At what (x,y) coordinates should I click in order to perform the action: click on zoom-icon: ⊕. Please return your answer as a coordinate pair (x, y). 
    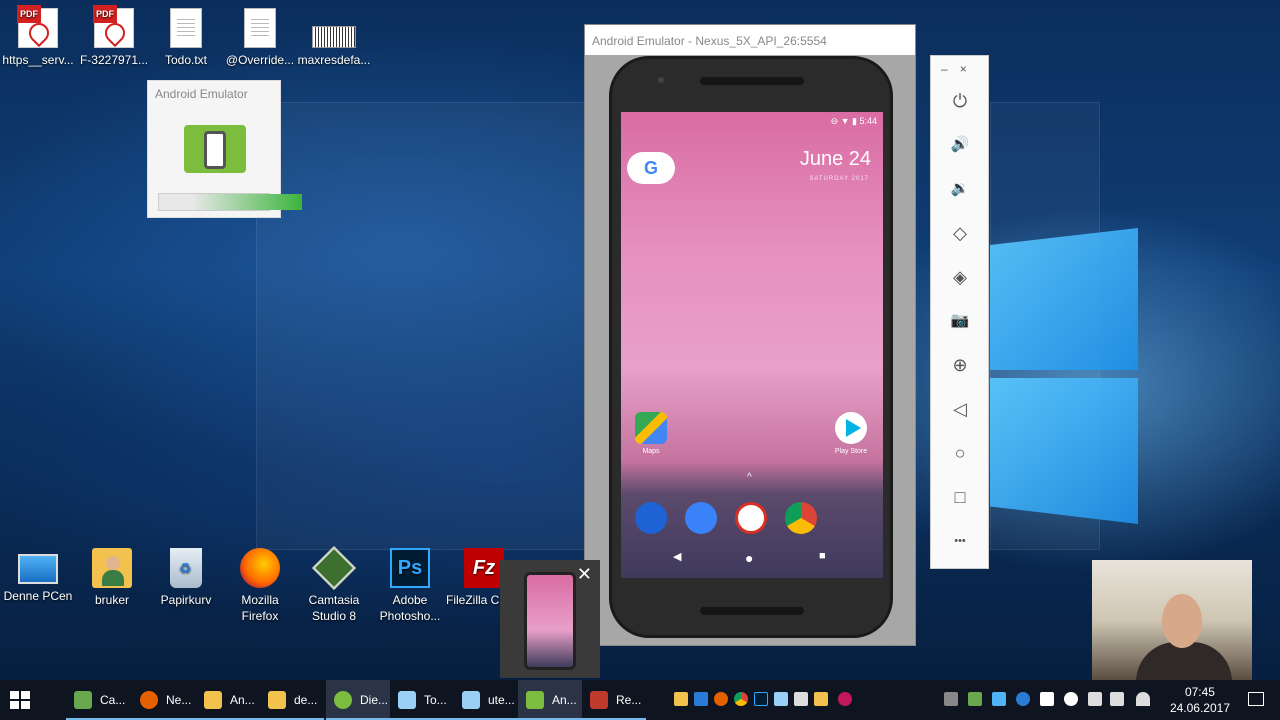
    Looking at the image, I should click on (960, 365).